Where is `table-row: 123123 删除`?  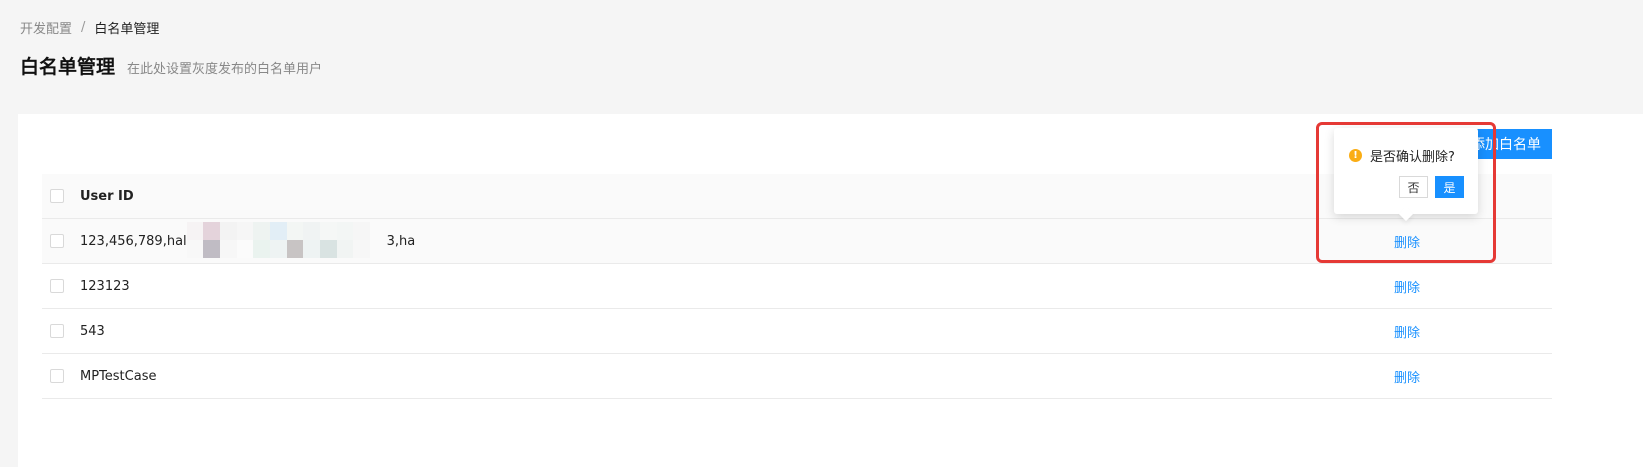
table-row: 123123 删除 is located at coordinates (797, 286).